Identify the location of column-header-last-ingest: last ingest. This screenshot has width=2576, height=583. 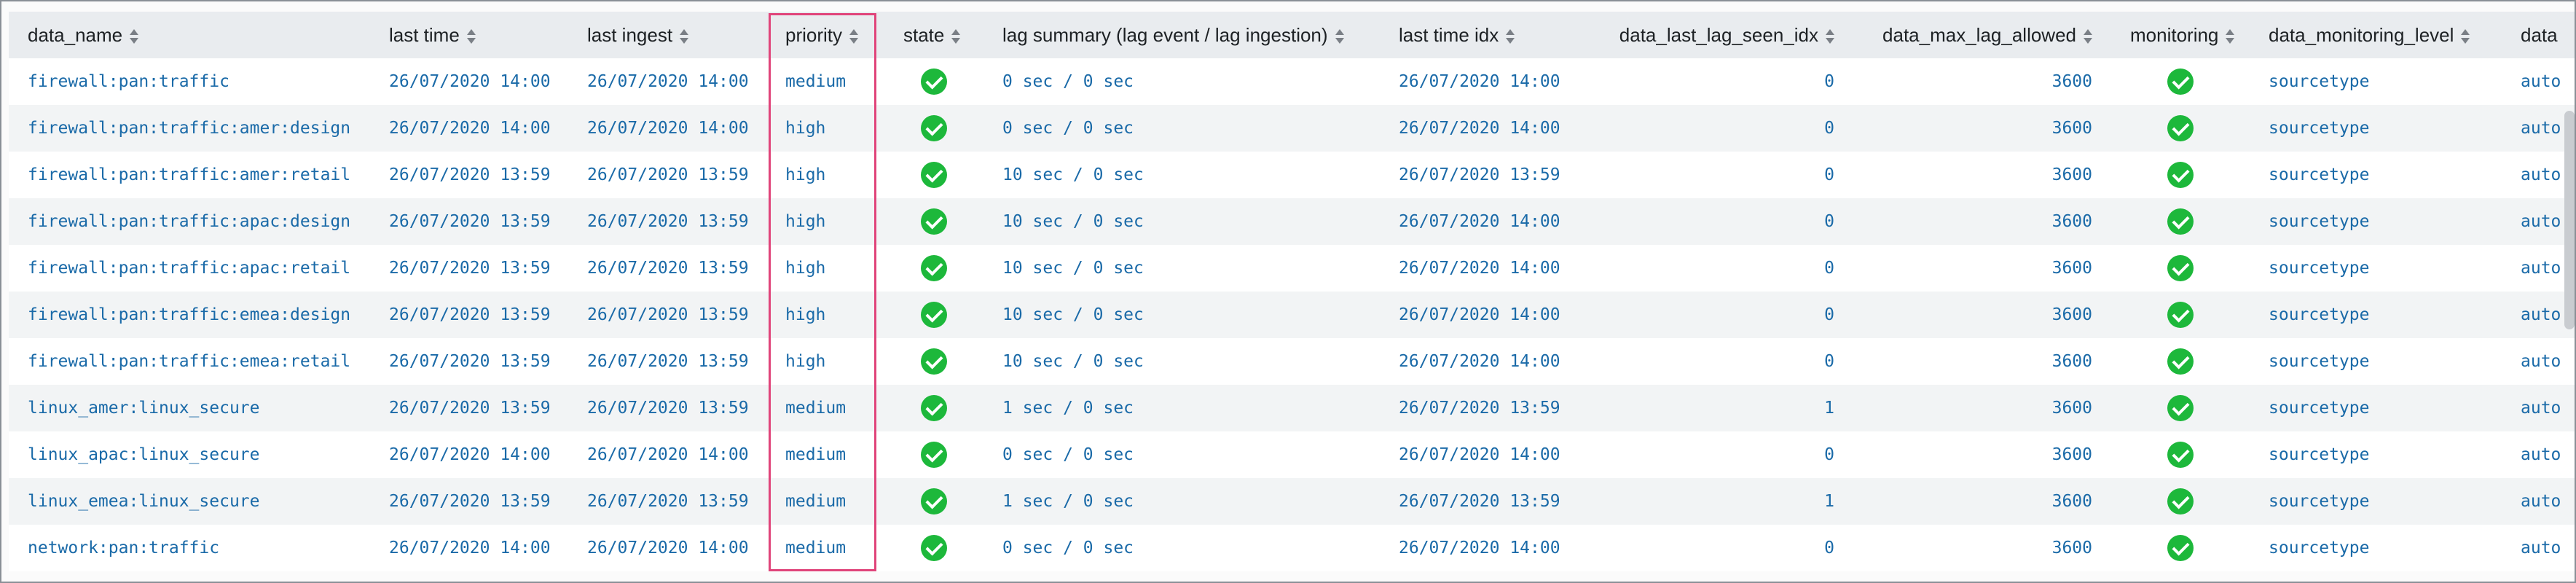
(667, 35).